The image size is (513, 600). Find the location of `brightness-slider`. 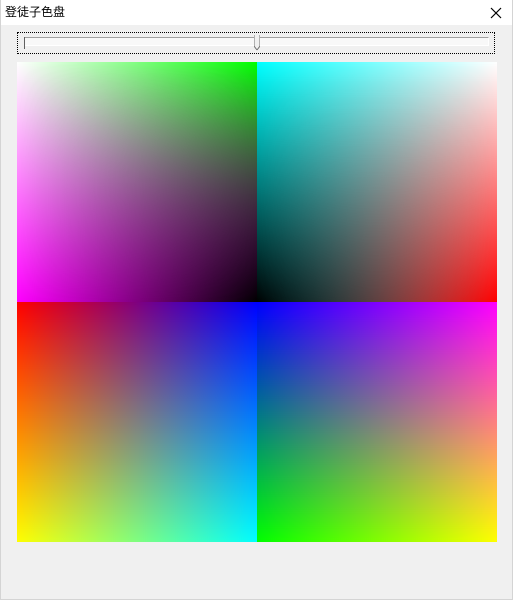

brightness-slider is located at coordinates (256, 43).